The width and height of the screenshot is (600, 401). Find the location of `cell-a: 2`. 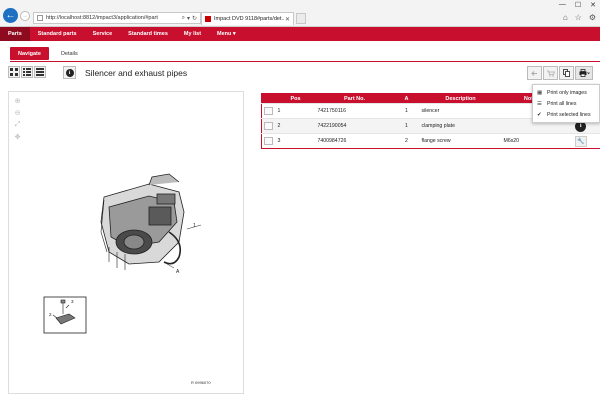

cell-a: 2 is located at coordinates (406, 141).